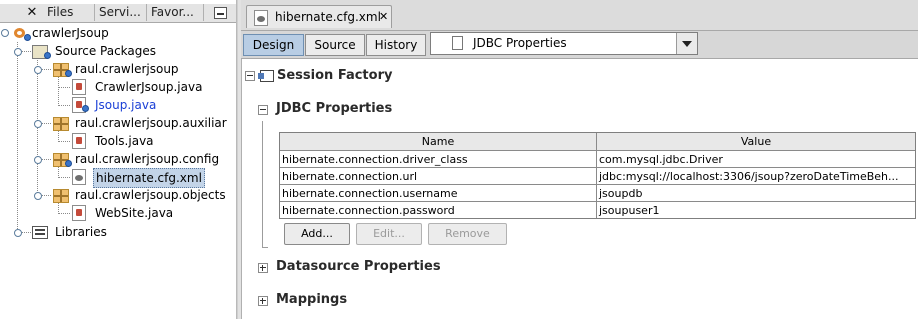 This screenshot has width=918, height=319. I want to click on history-view-button: History, so click(396, 45).